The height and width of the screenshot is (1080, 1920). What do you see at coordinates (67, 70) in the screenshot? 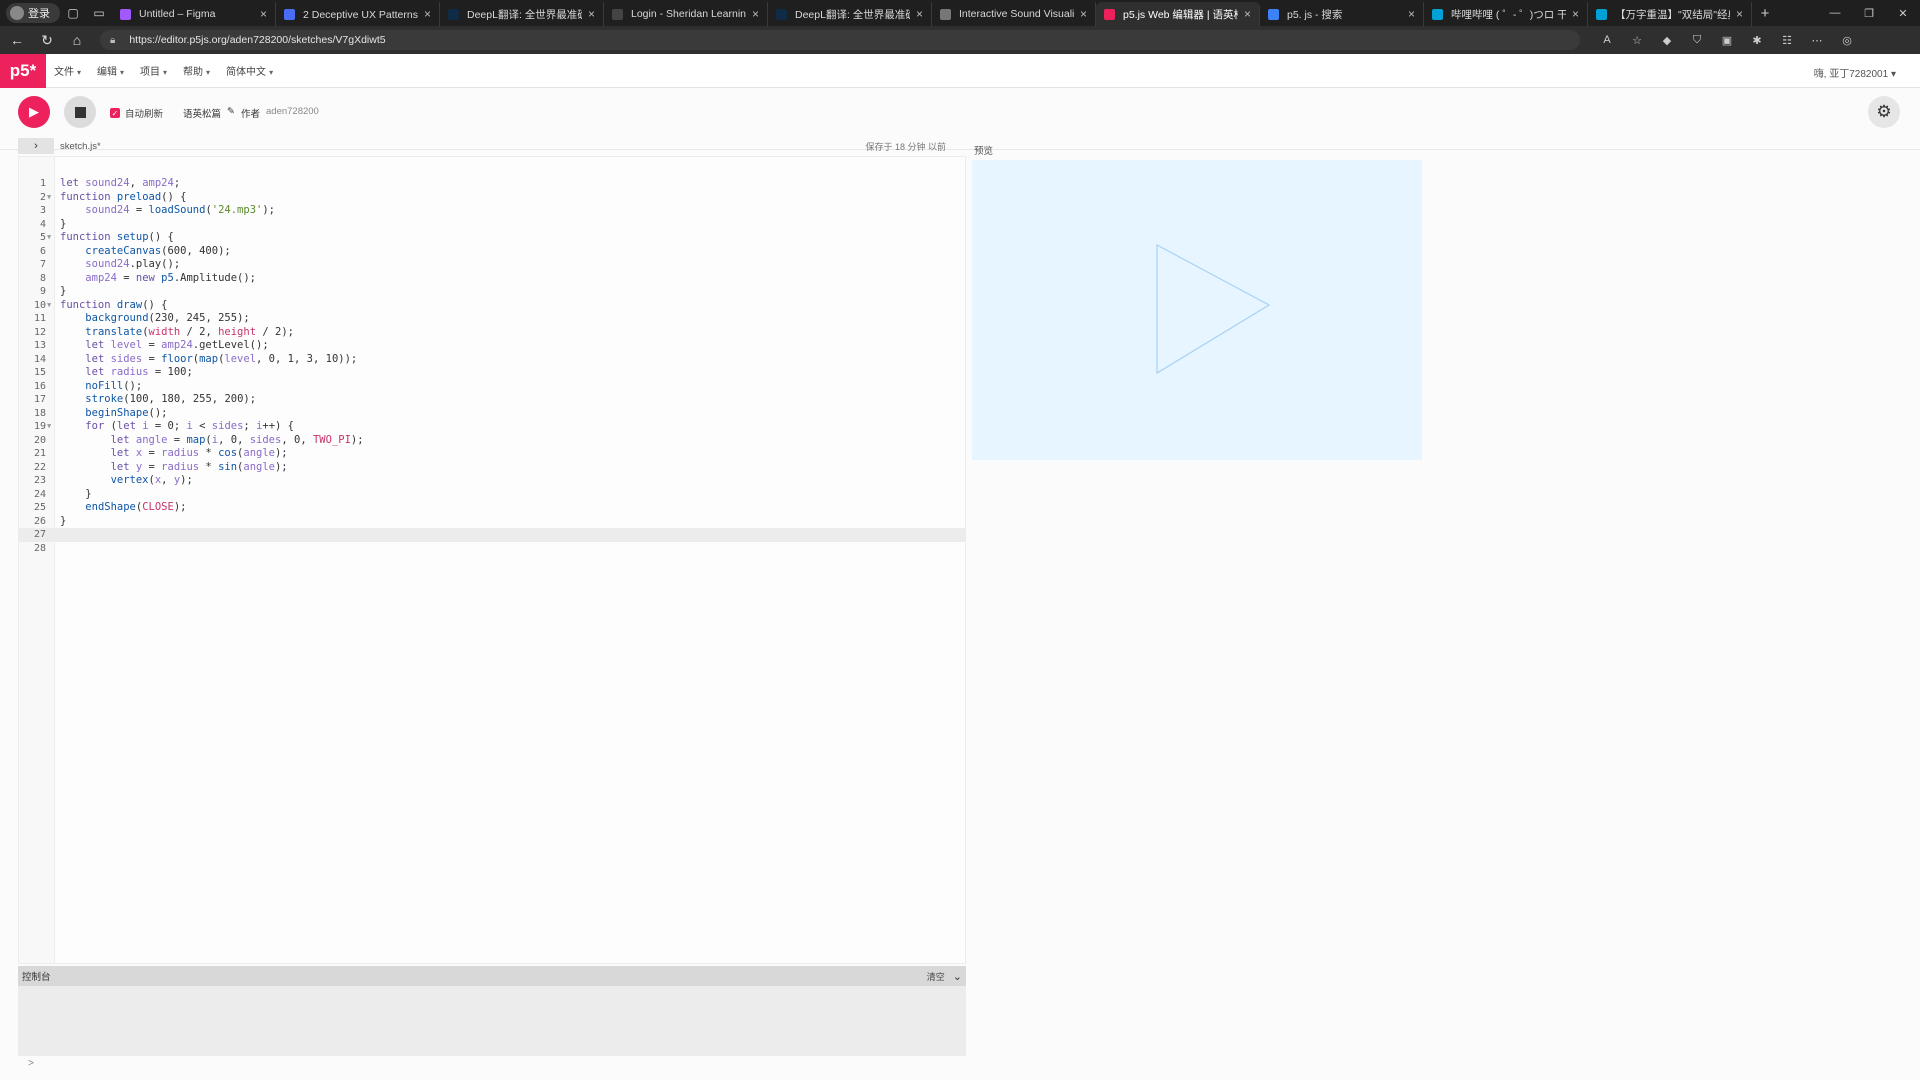
I see `menu-item: 文件 ▾` at bounding box center [67, 70].